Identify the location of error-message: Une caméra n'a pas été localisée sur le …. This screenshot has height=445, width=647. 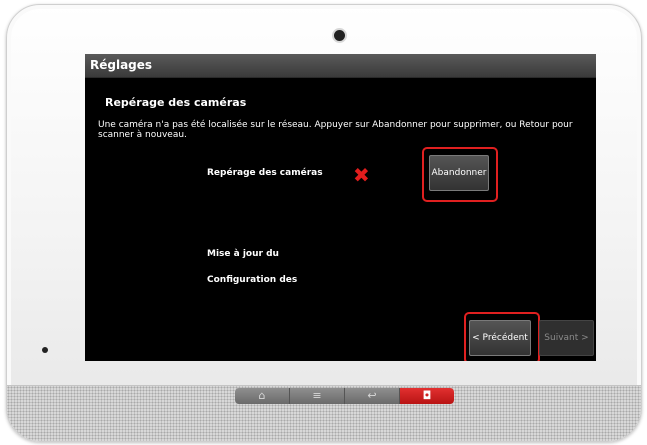
(335, 130).